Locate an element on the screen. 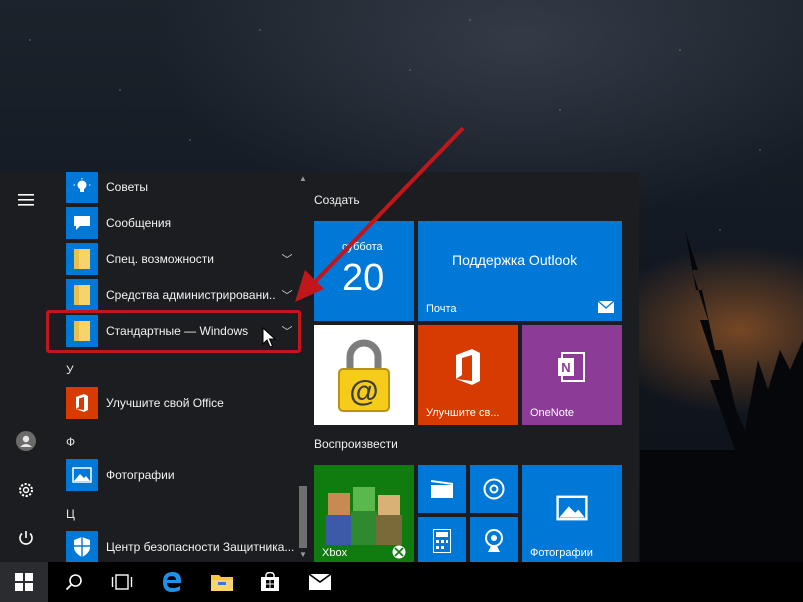 The image size is (803, 602). file-explorer-button is located at coordinates (222, 582).